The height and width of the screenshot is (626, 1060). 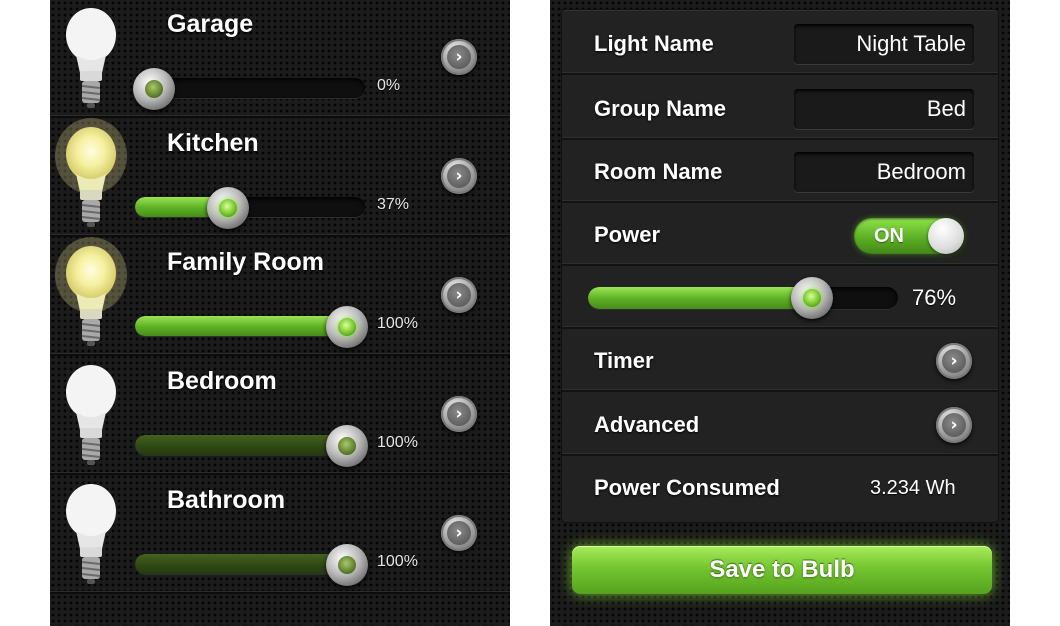 I want to click on group-name-row: Group Name Bed, so click(x=780, y=108).